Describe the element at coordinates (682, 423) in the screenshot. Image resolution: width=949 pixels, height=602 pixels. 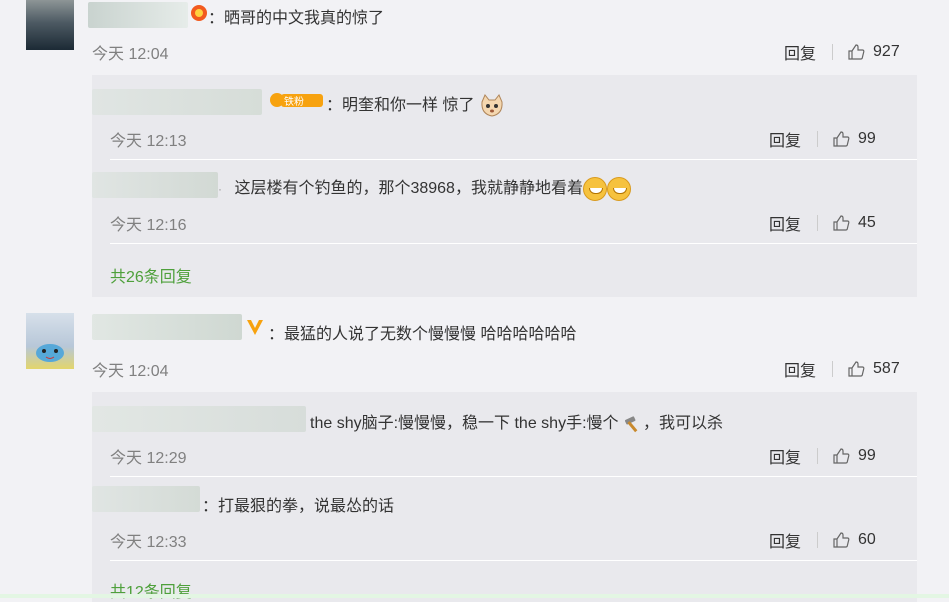
I see `reply-body-tail: ，我可以杀` at that location.